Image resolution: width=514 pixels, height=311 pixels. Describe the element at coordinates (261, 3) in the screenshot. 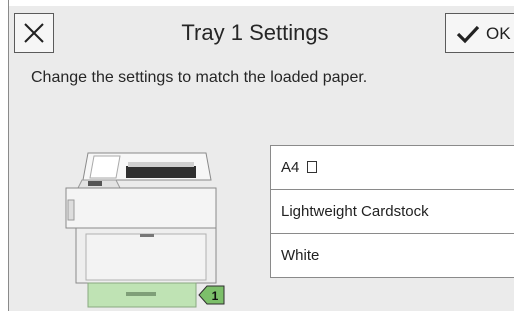

I see `screen-top-margin` at that location.